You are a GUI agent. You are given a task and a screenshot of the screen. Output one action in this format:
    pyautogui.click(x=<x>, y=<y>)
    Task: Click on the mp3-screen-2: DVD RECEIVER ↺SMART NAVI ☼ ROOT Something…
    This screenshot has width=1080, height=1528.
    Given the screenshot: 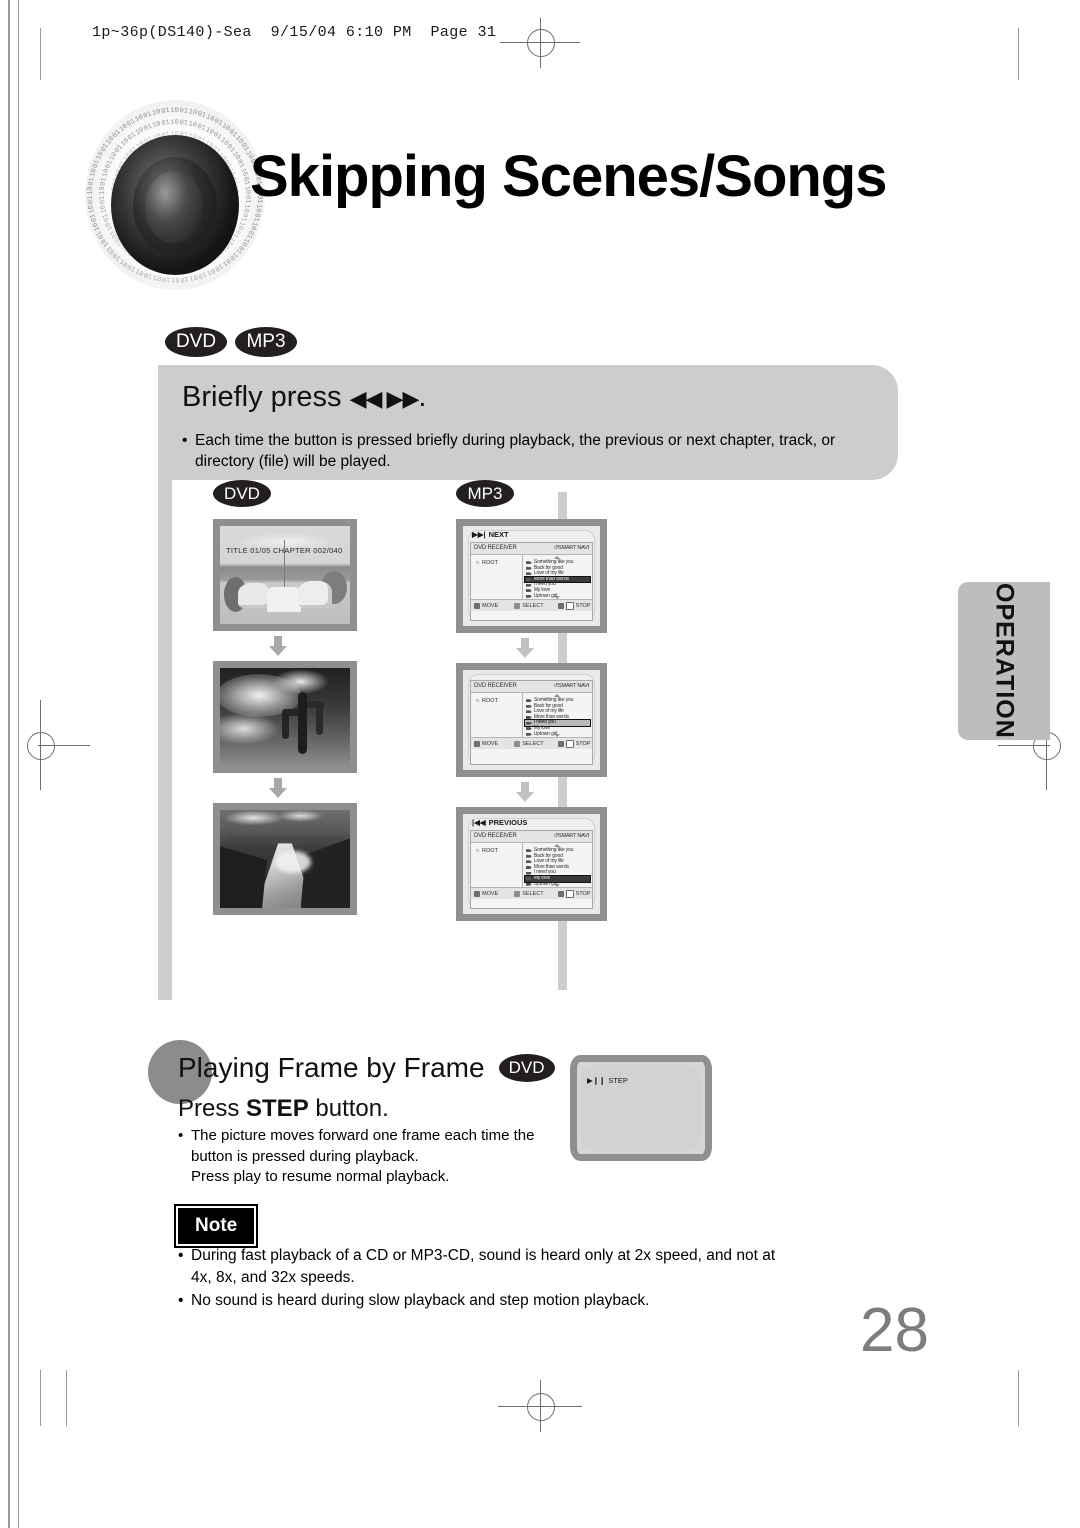 What is the action you would take?
    pyautogui.click(x=531, y=720)
    